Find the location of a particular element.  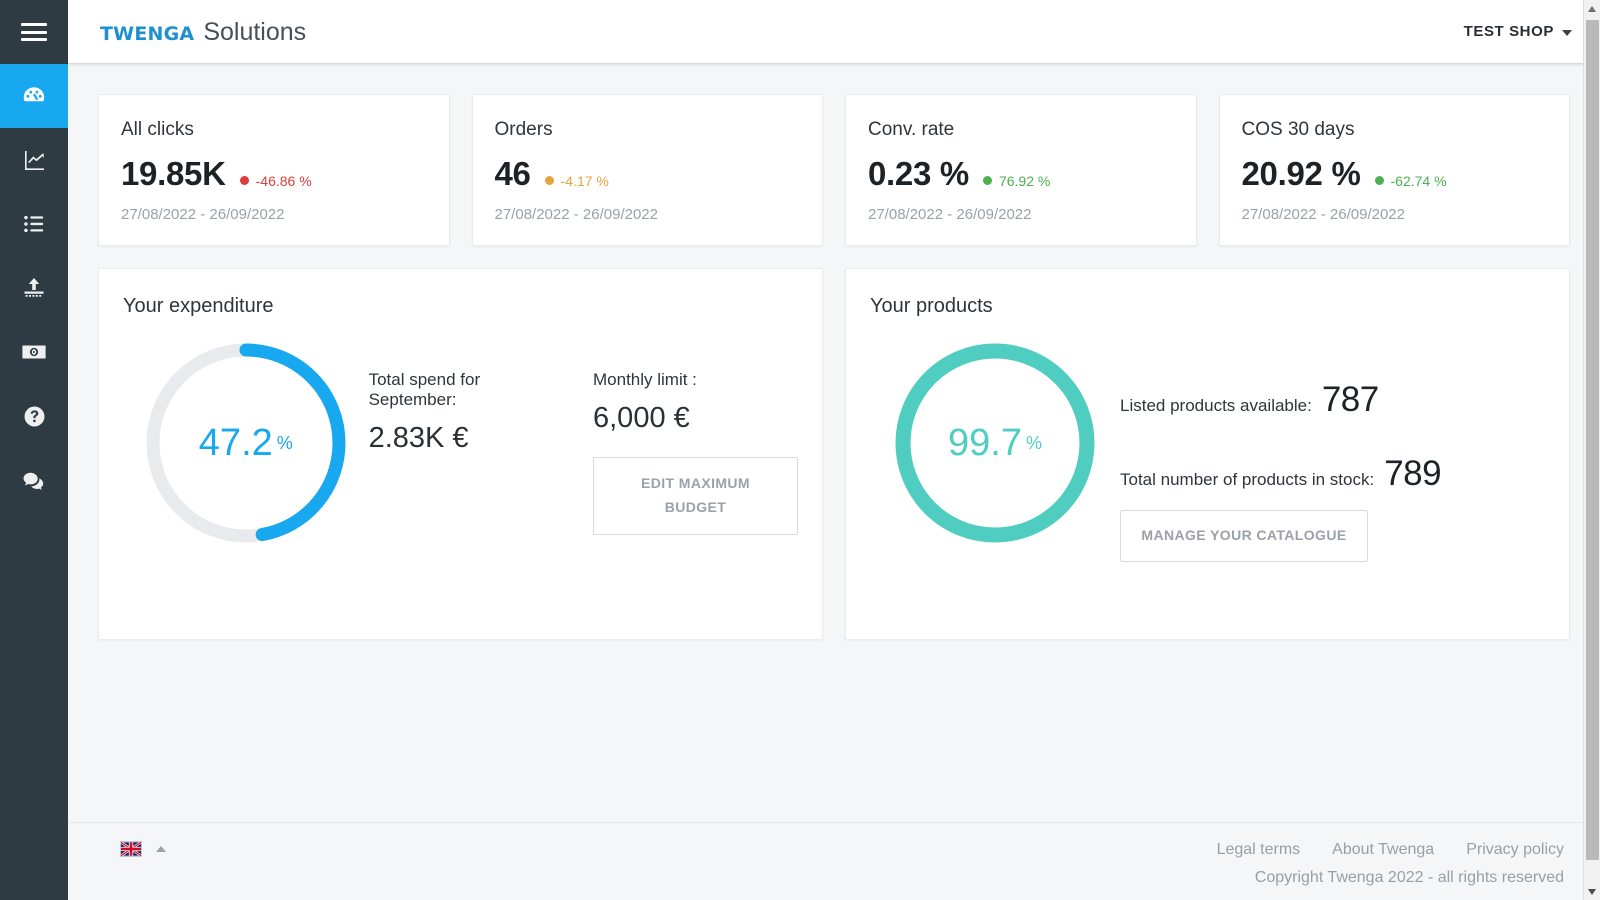

kpi-title: All clicks is located at coordinates (157, 129).